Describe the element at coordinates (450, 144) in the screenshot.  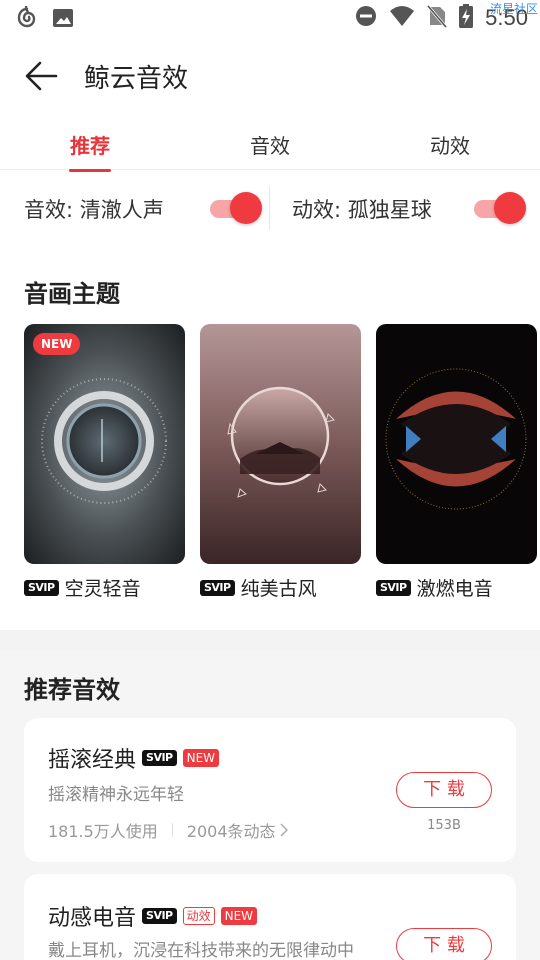
I see `tab-motion: 动效` at that location.